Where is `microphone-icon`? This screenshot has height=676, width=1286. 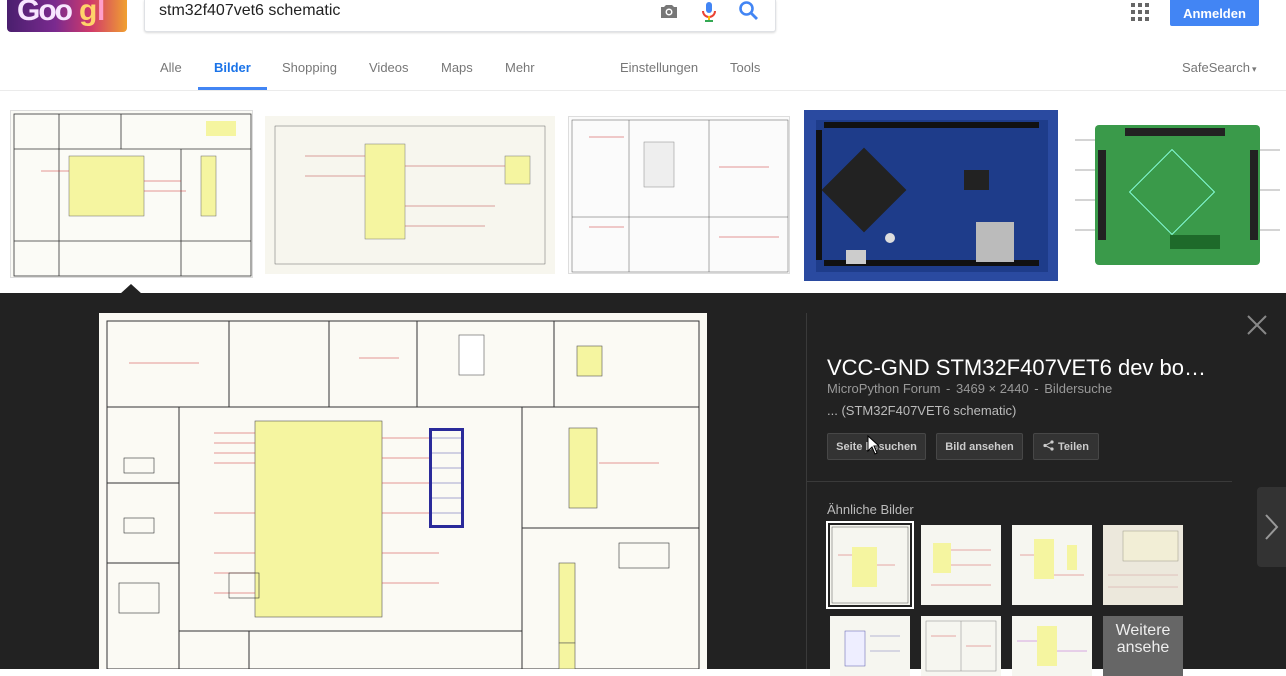
microphone-icon is located at coordinates (709, 12).